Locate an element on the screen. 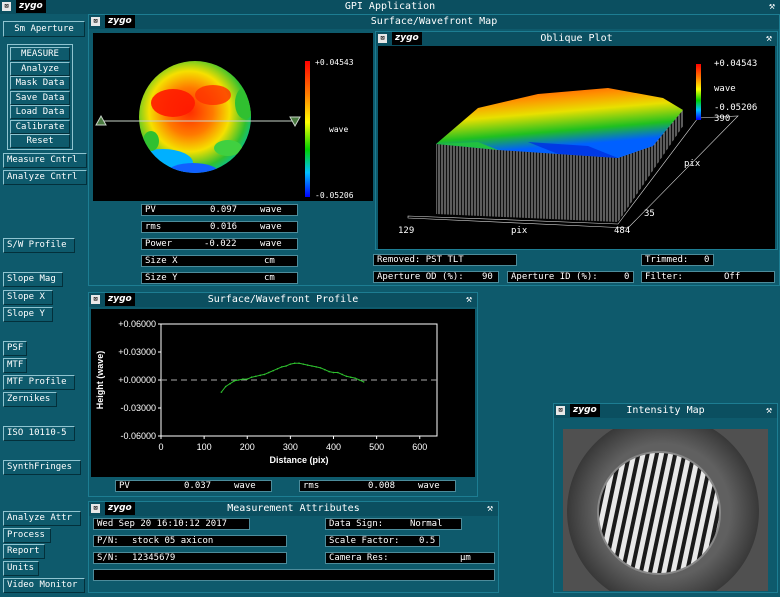  units-button: Units is located at coordinates (21, 568).